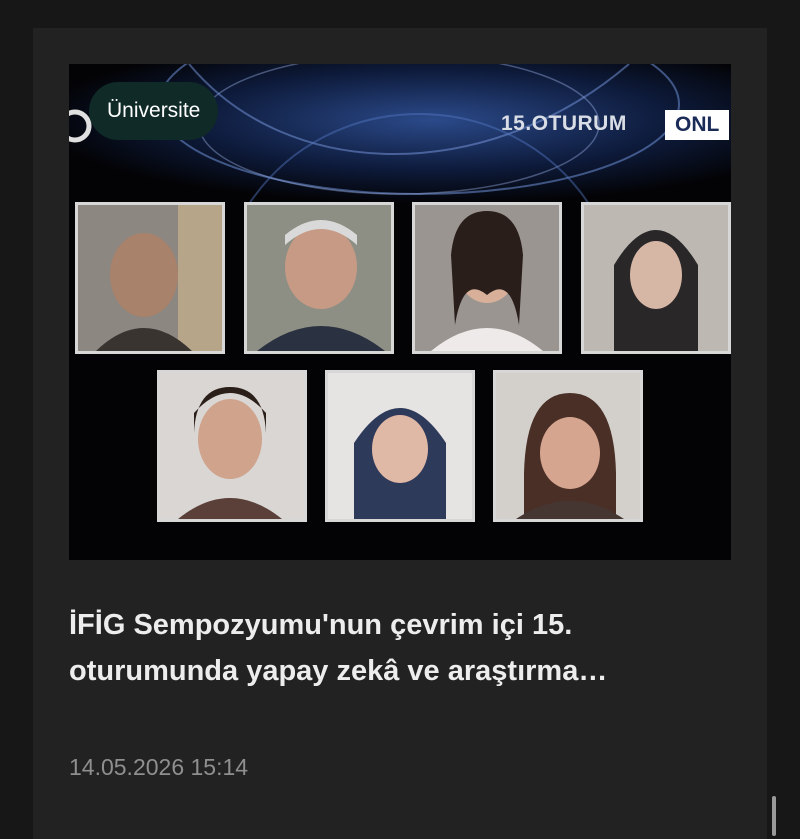  Describe the element at coordinates (564, 123) in the screenshot. I see `session-label: 15.OTURUM` at that location.